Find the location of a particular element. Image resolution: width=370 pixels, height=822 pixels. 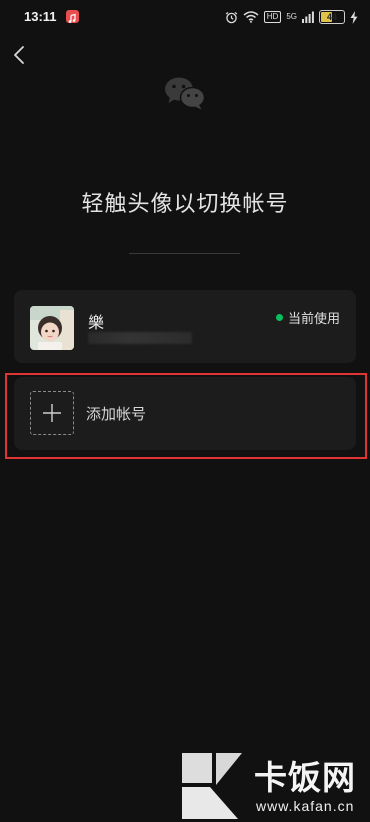

account-name: 樂 is located at coordinates (96, 322).